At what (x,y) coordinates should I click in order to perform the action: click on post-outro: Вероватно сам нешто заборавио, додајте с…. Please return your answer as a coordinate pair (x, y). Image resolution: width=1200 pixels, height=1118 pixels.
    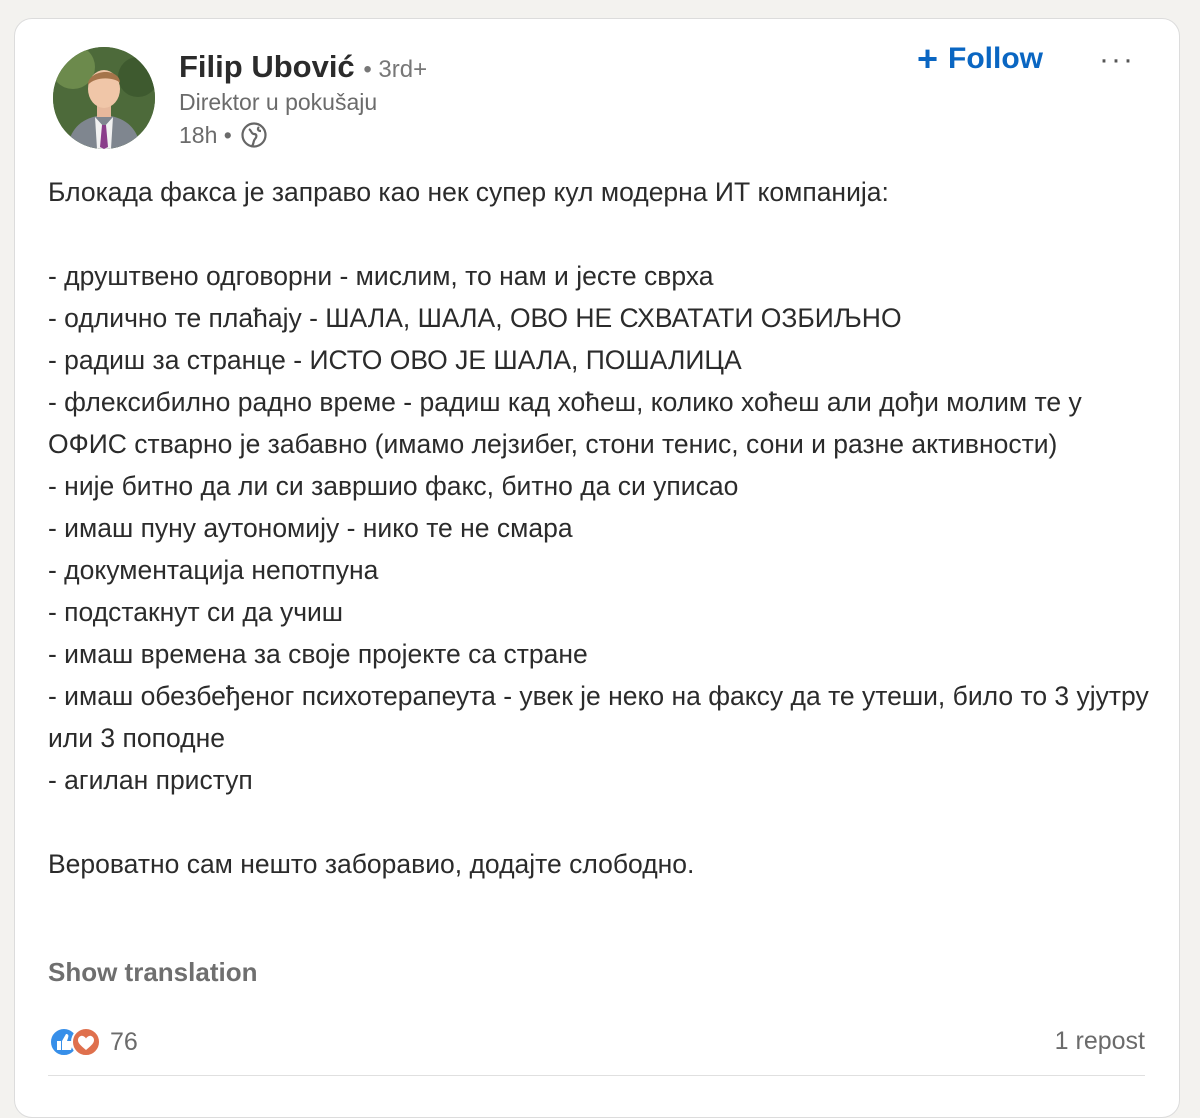
    Looking at the image, I should click on (371, 864).